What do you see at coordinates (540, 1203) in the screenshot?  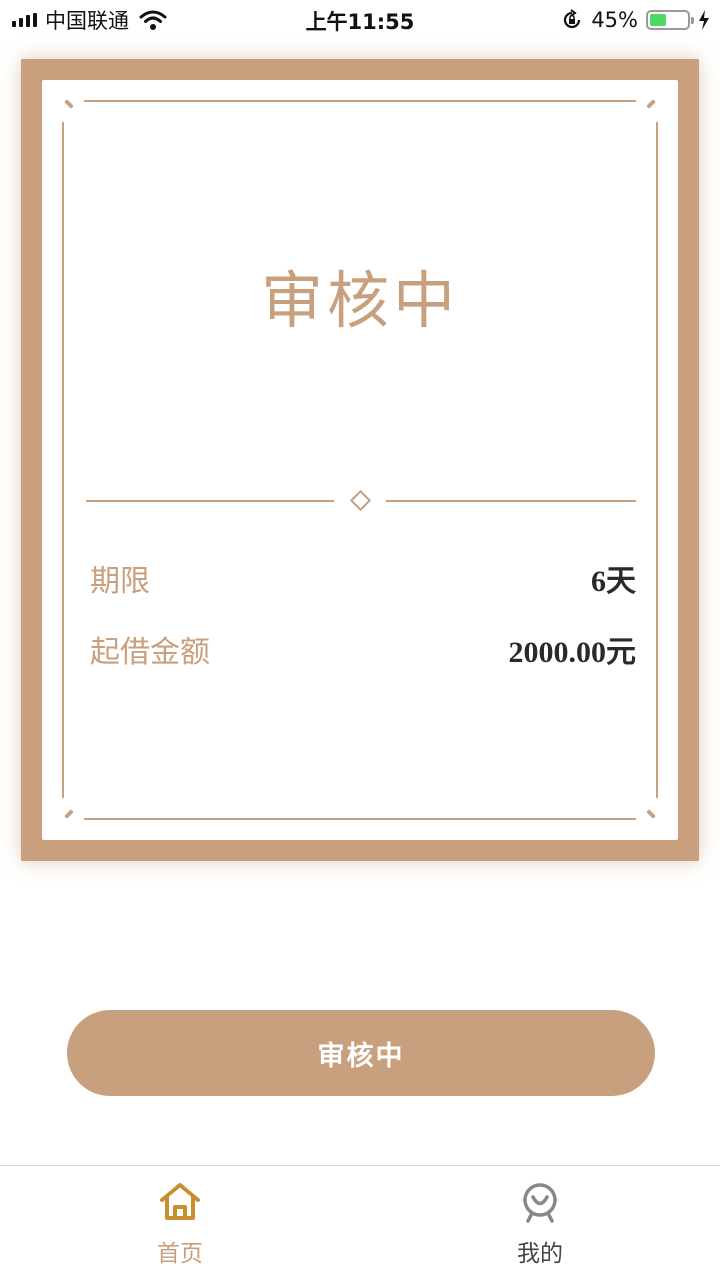 I see `profile-icon` at bounding box center [540, 1203].